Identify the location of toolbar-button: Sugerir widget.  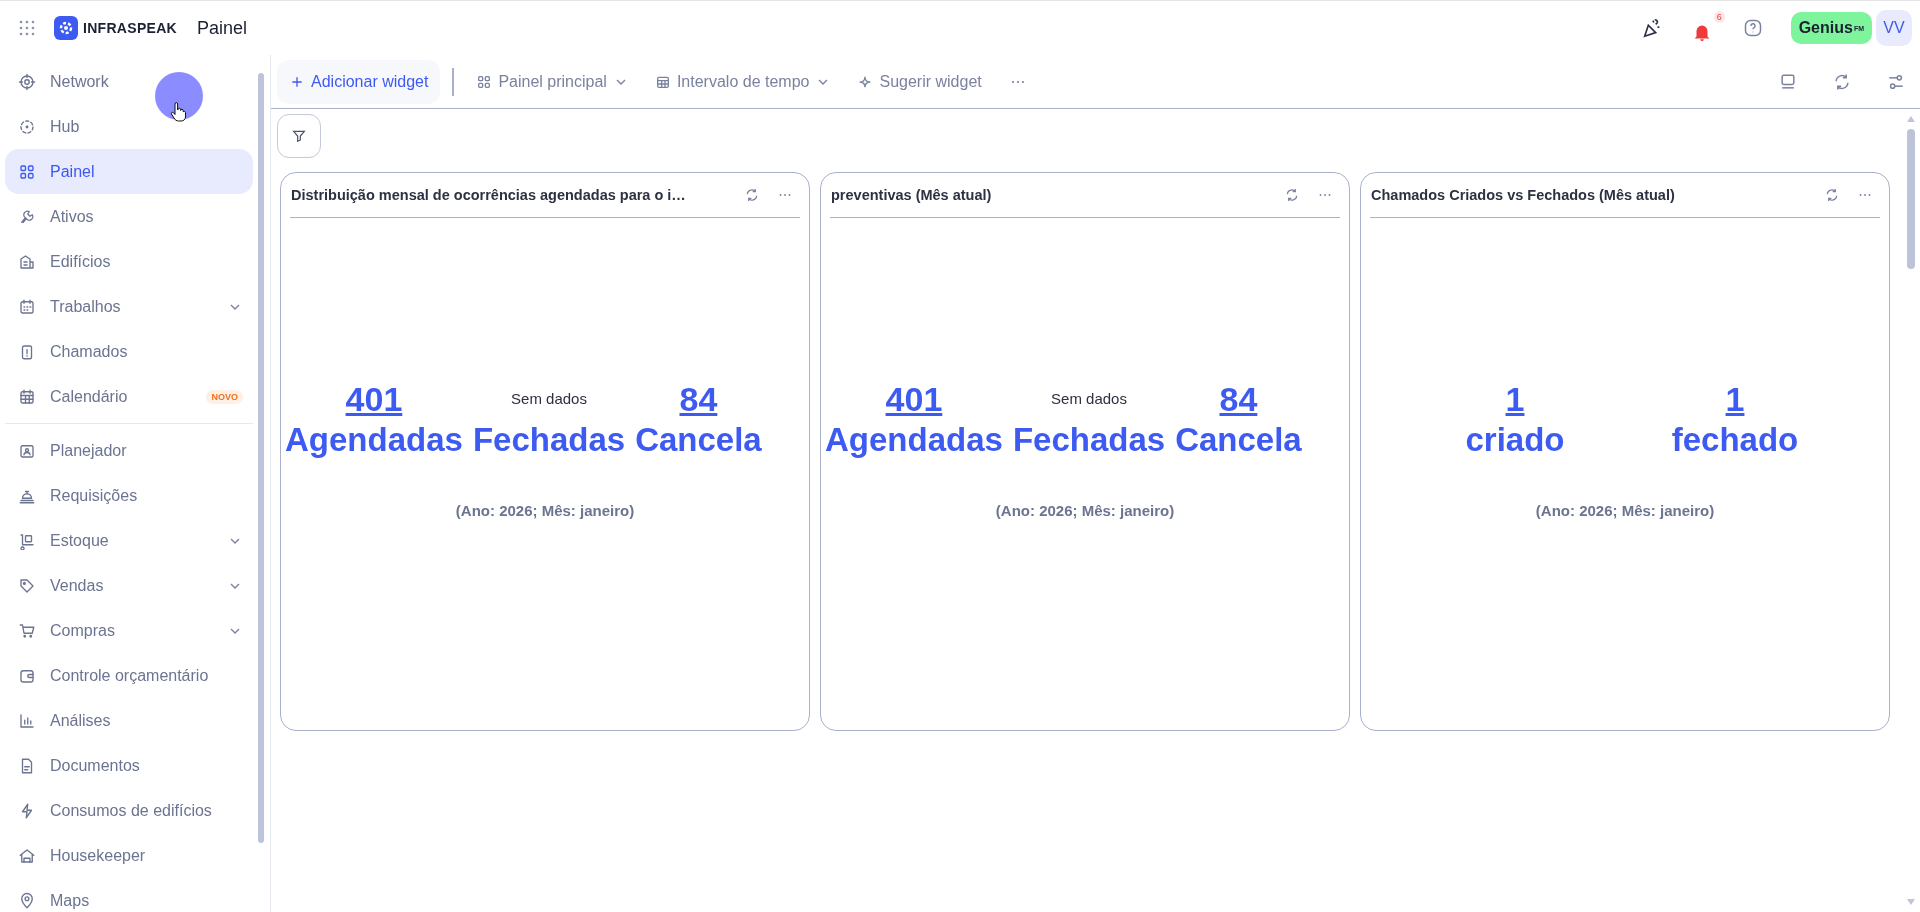
(919, 81).